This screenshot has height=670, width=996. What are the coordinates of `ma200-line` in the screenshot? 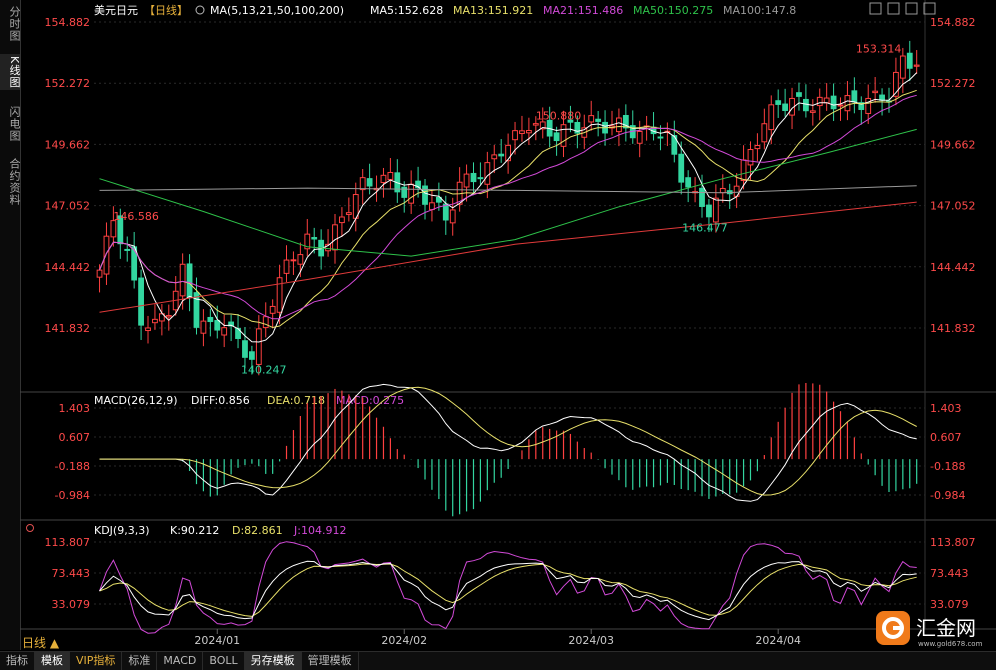 It's located at (508, 257).